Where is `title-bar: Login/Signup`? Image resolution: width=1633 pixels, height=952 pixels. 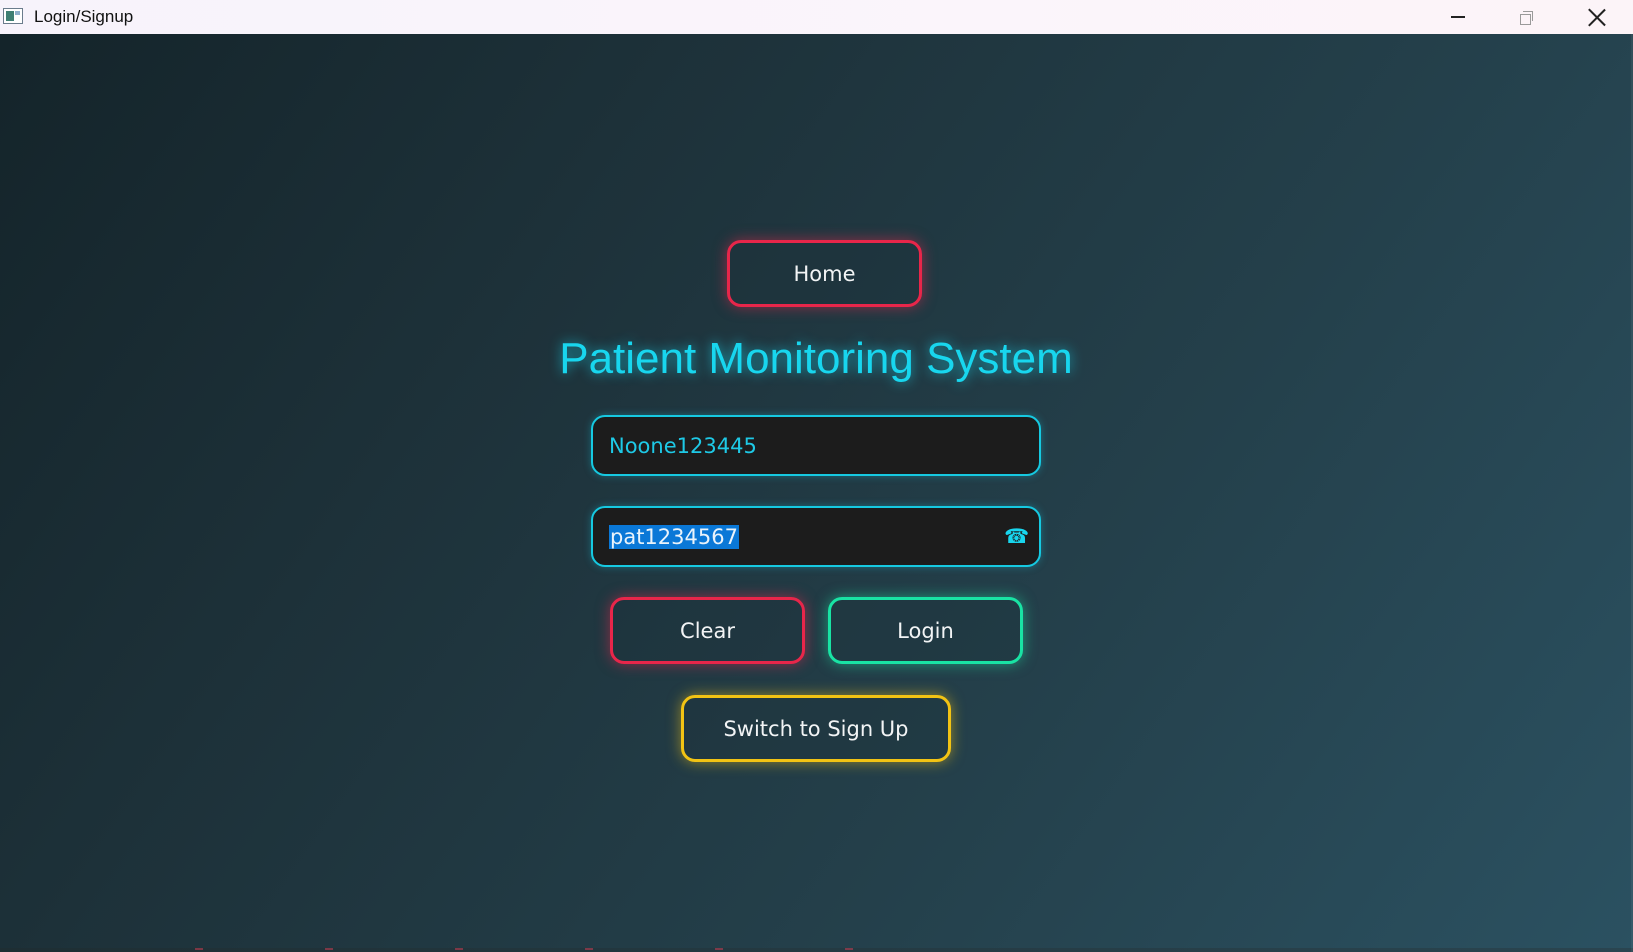
title-bar: Login/Signup is located at coordinates (816, 17).